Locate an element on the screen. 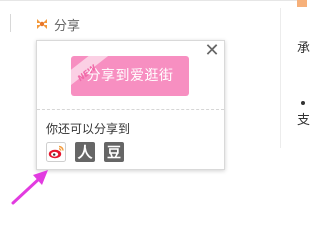 The width and height of the screenshot is (320, 240). share-targets: 人 豆 is located at coordinates (89, 152).